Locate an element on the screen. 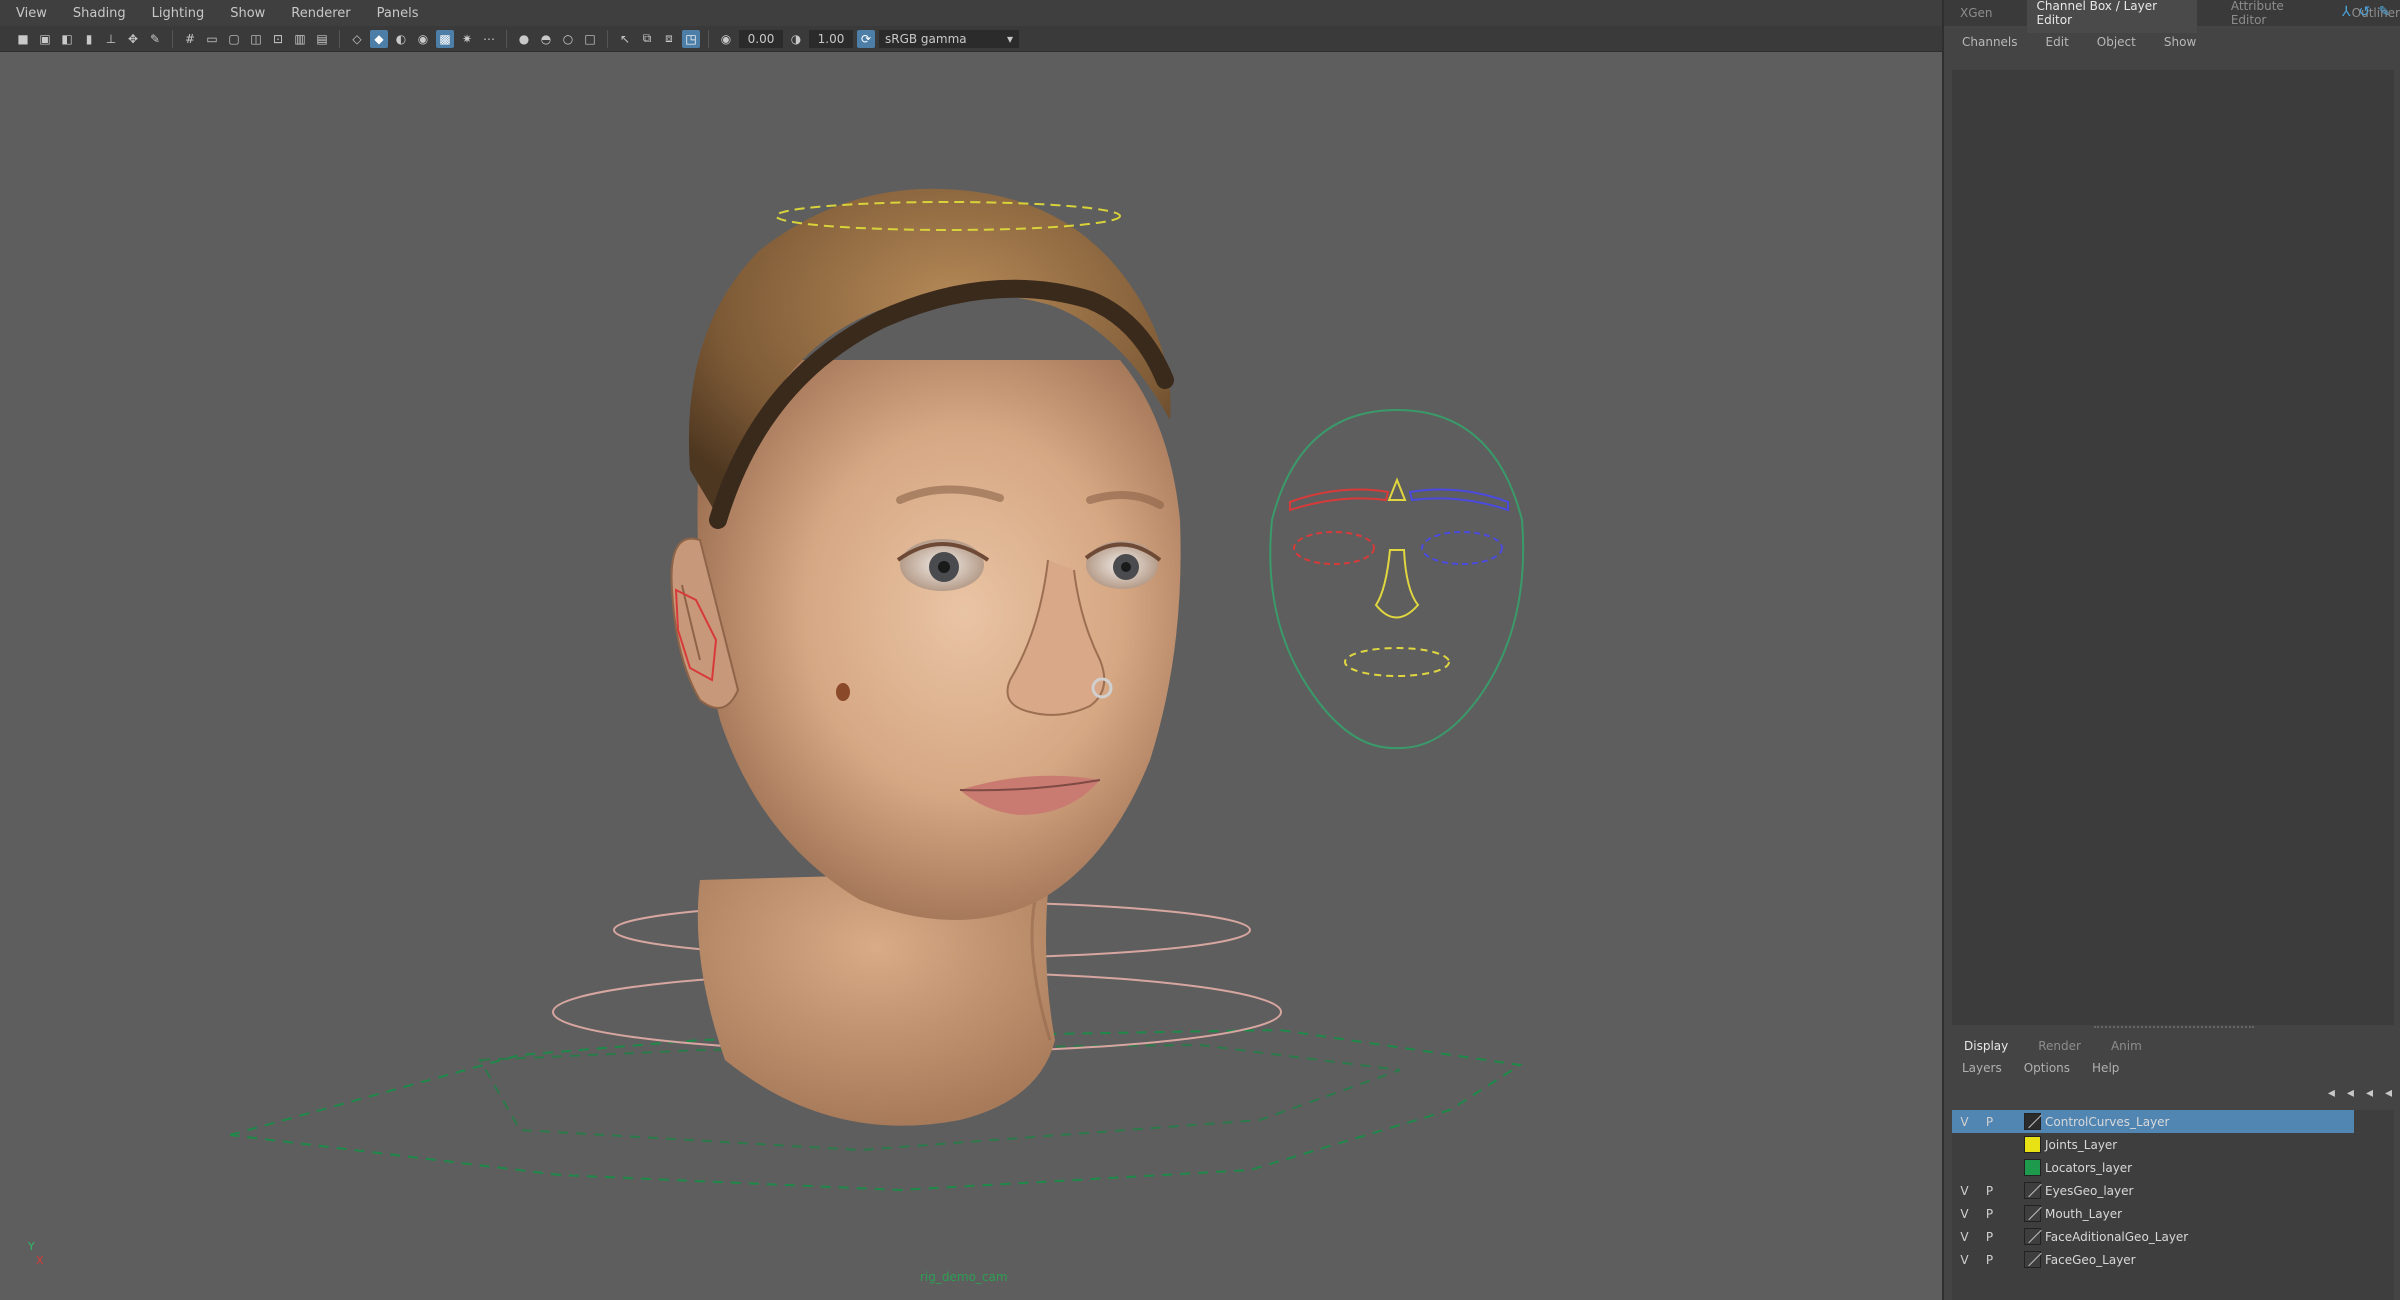 The image size is (2400, 1300). layer-name: ControlCurves_Layer is located at coordinates (2107, 1121).